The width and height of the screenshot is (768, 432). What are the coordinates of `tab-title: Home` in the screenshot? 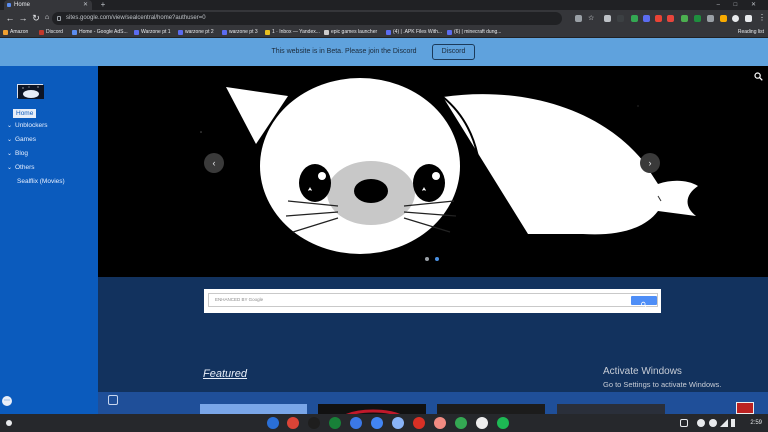 It's located at (22, 5).